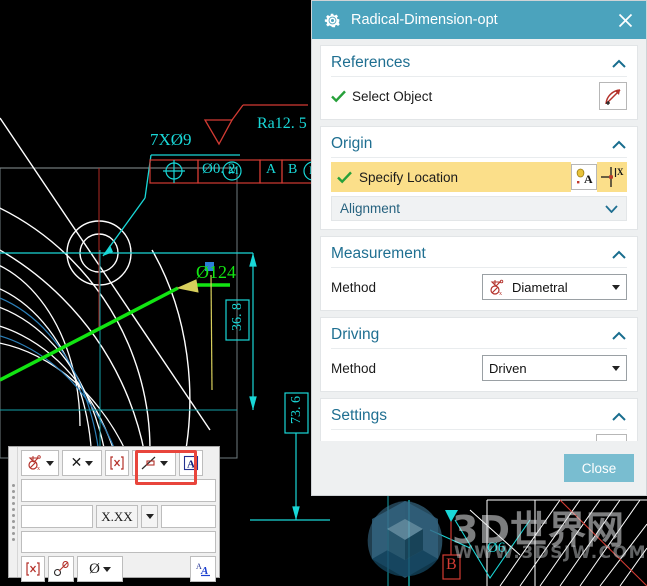 Image resolution: width=647 pixels, height=586 pixels. Describe the element at coordinates (371, 62) in the screenshot. I see `section-references-title: References` at that location.